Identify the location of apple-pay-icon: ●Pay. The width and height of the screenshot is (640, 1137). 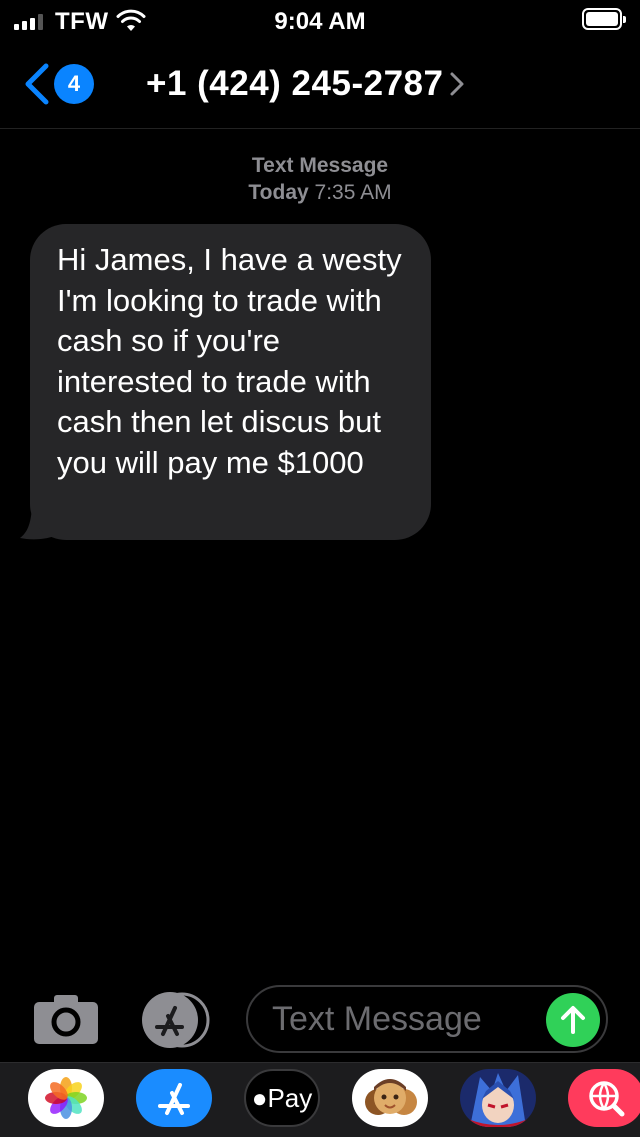
(282, 1098).